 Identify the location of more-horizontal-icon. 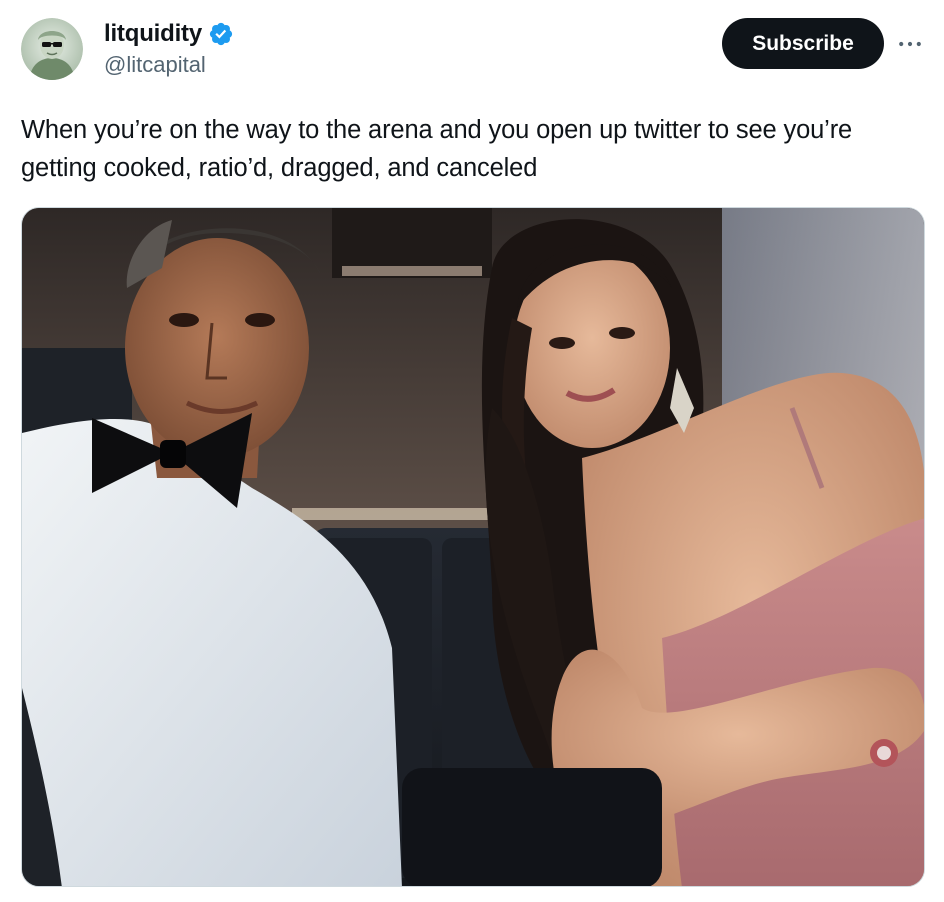
(910, 44).